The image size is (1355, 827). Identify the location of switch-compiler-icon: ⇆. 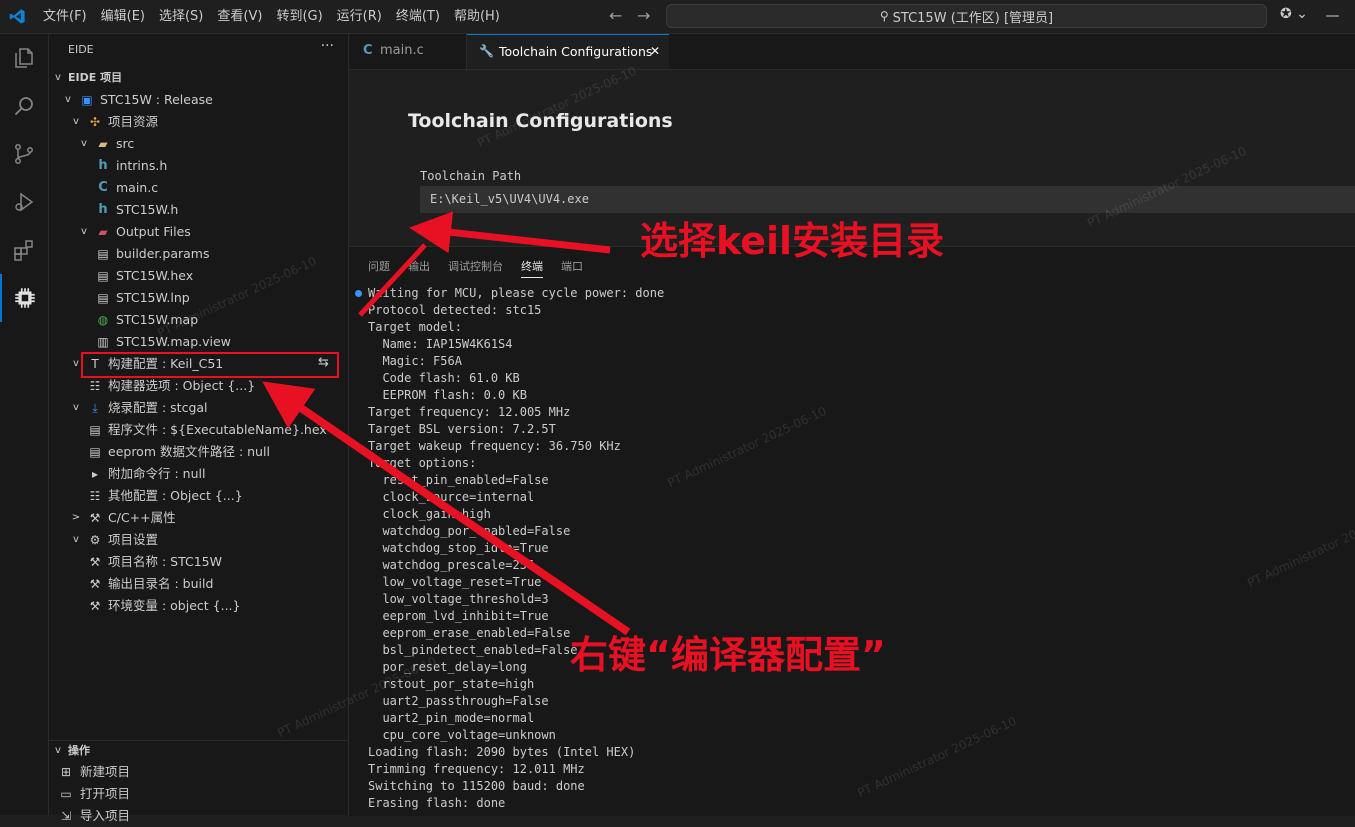
(323, 362).